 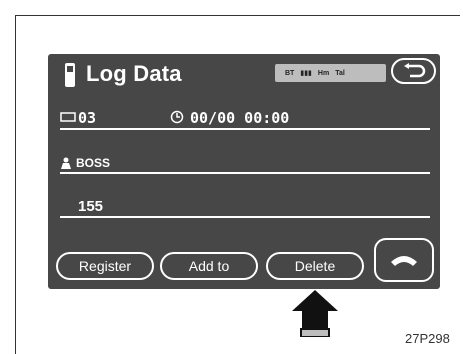 What do you see at coordinates (340, 73) in the screenshot?
I see `status-signal: Tal` at bounding box center [340, 73].